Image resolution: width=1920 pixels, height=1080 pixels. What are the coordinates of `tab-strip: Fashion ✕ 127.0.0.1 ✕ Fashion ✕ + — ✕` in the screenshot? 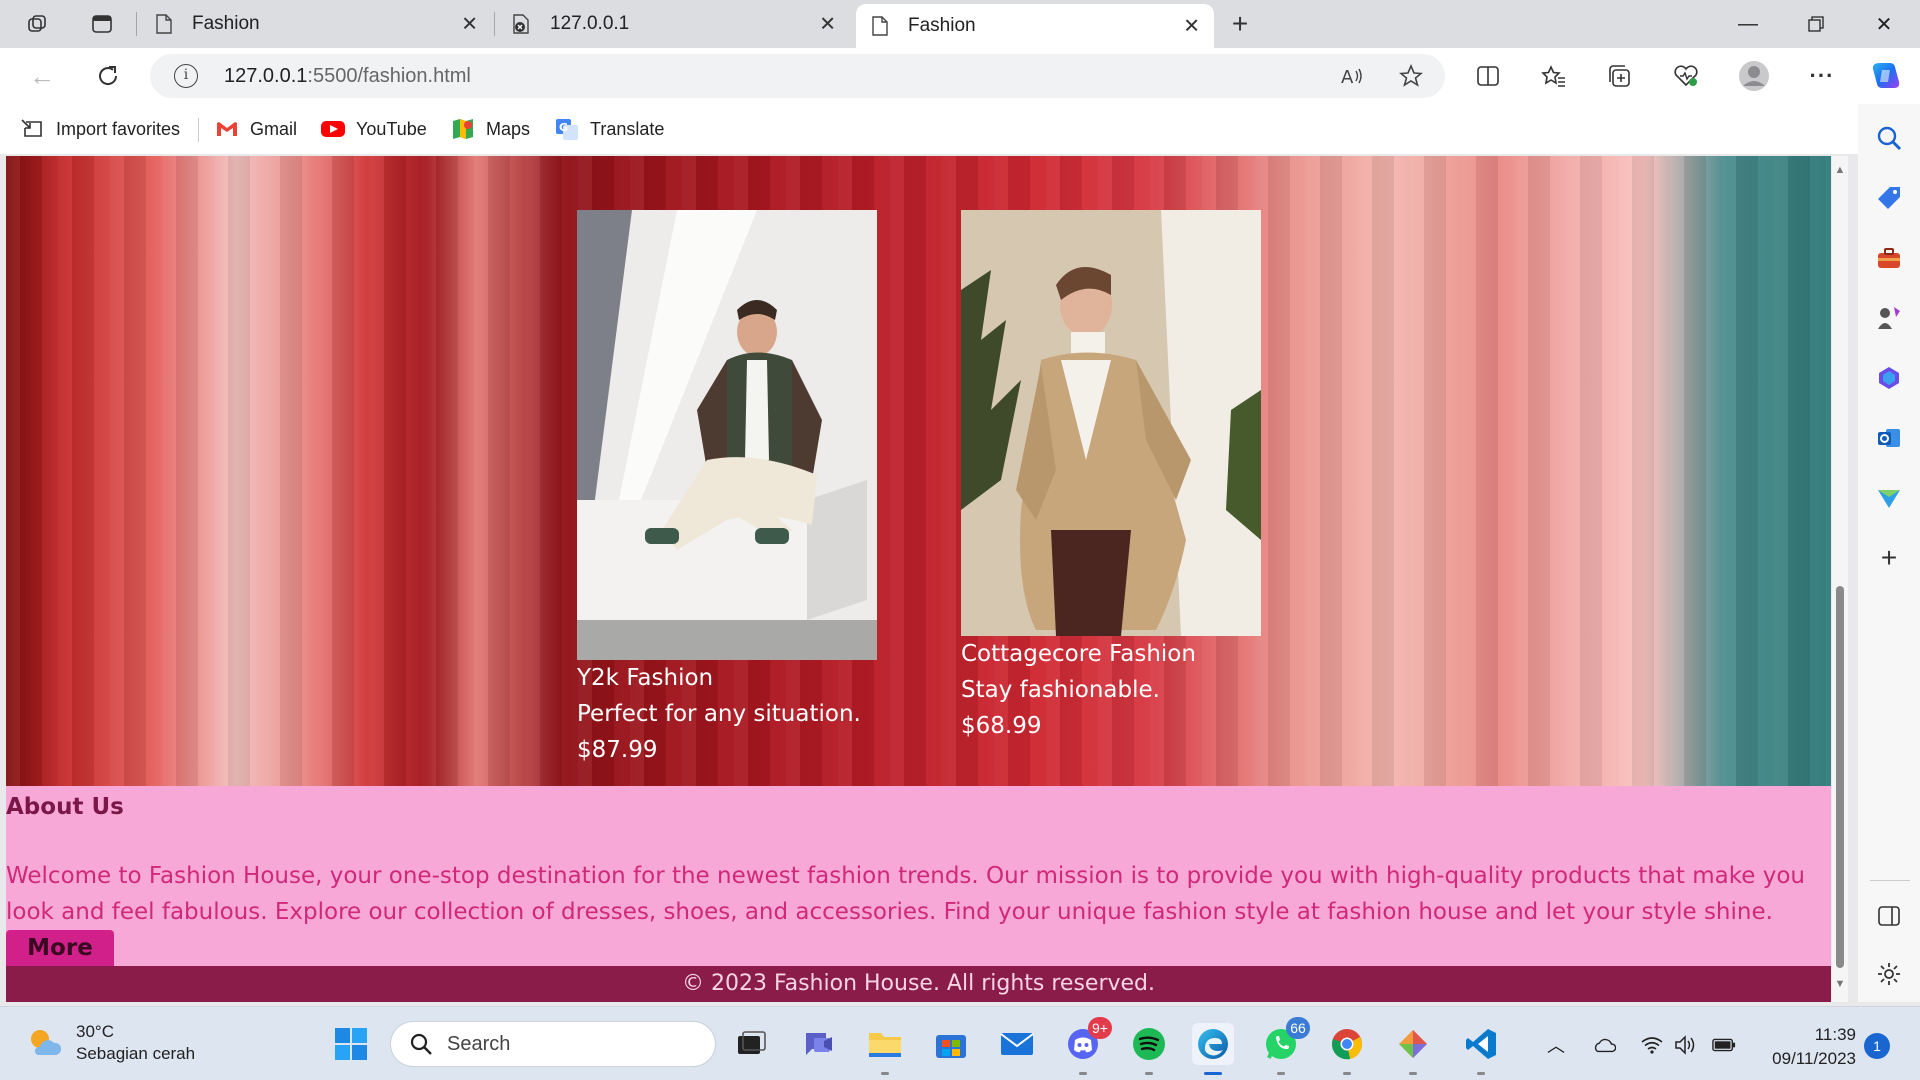 It's located at (960, 24).